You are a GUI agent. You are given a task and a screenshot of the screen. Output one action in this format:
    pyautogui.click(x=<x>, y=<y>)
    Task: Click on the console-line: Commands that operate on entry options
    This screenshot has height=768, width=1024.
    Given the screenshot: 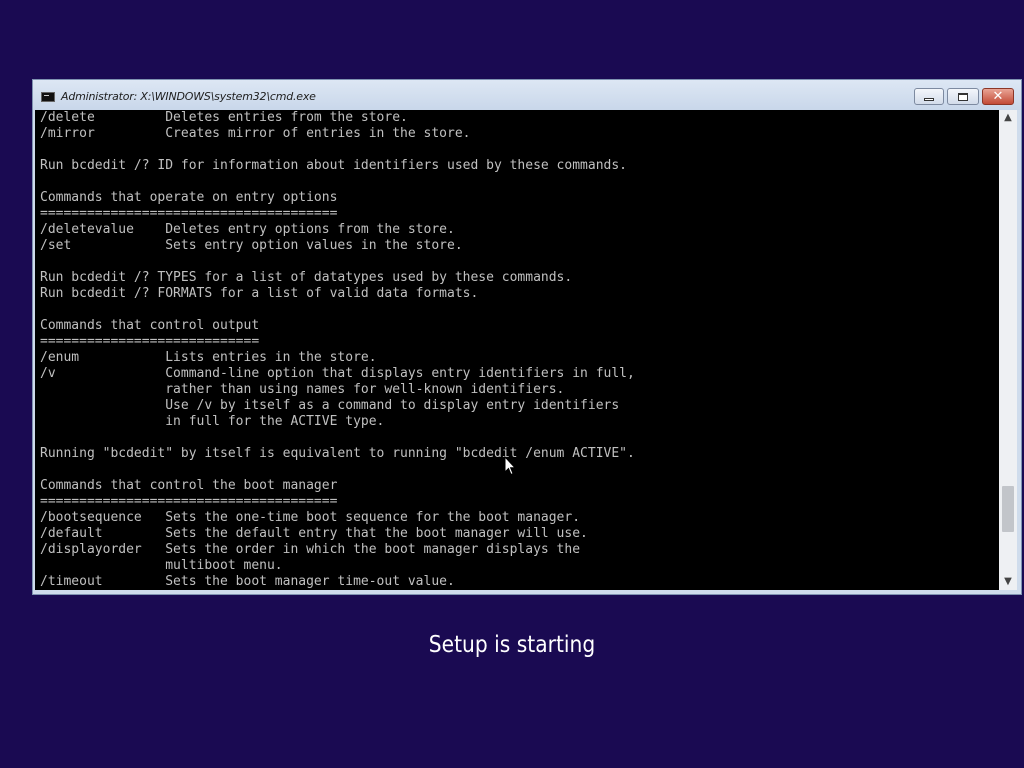 What is the action you would take?
    pyautogui.click(x=189, y=197)
    